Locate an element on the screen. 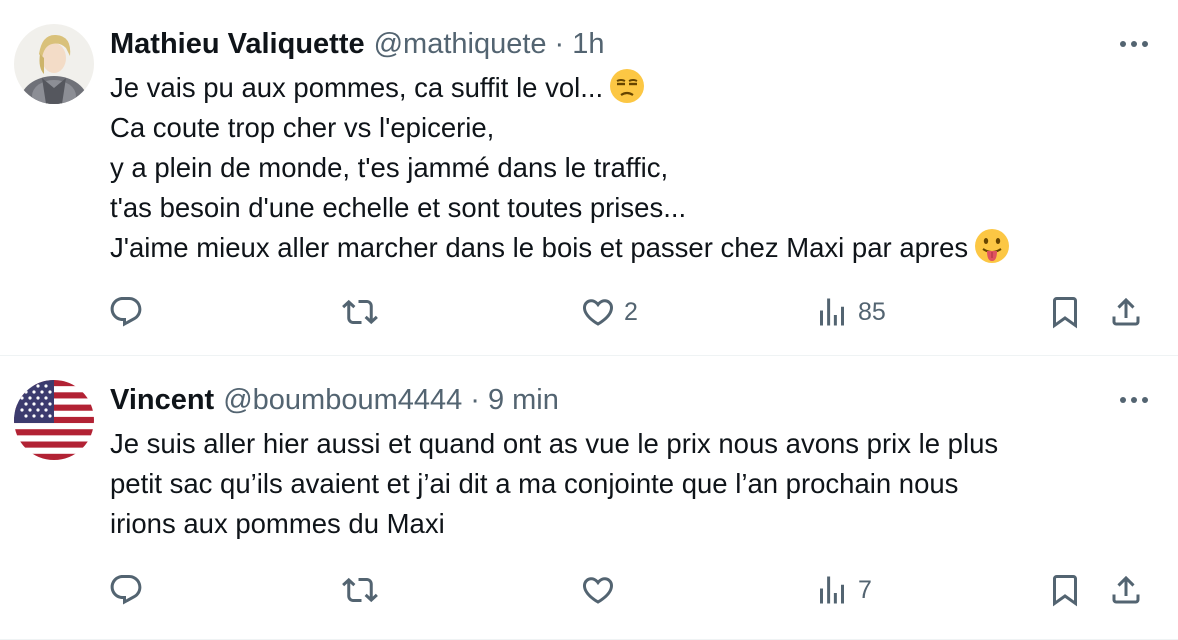 This screenshot has height=640, width=1178. tweet-actions: 7 is located at coordinates (589, 590).